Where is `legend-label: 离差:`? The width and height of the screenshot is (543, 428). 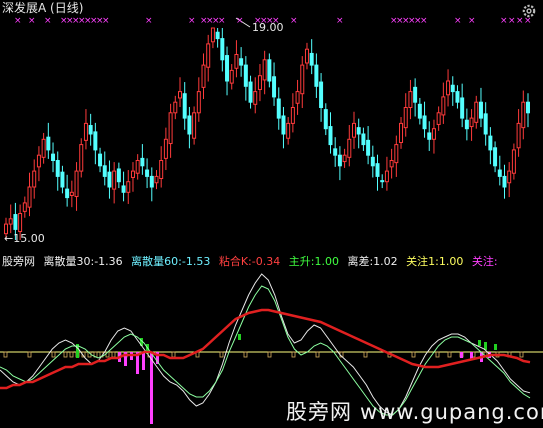
legend-label: 离差: is located at coordinates (360, 261).